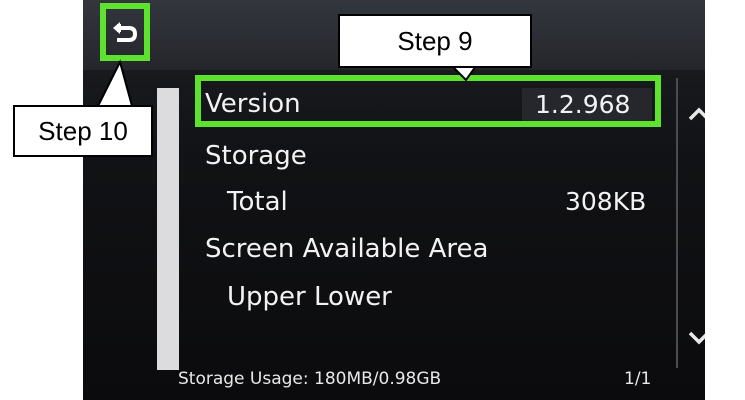  What do you see at coordinates (168, 229) in the screenshot?
I see `scroll-position-bar` at bounding box center [168, 229].